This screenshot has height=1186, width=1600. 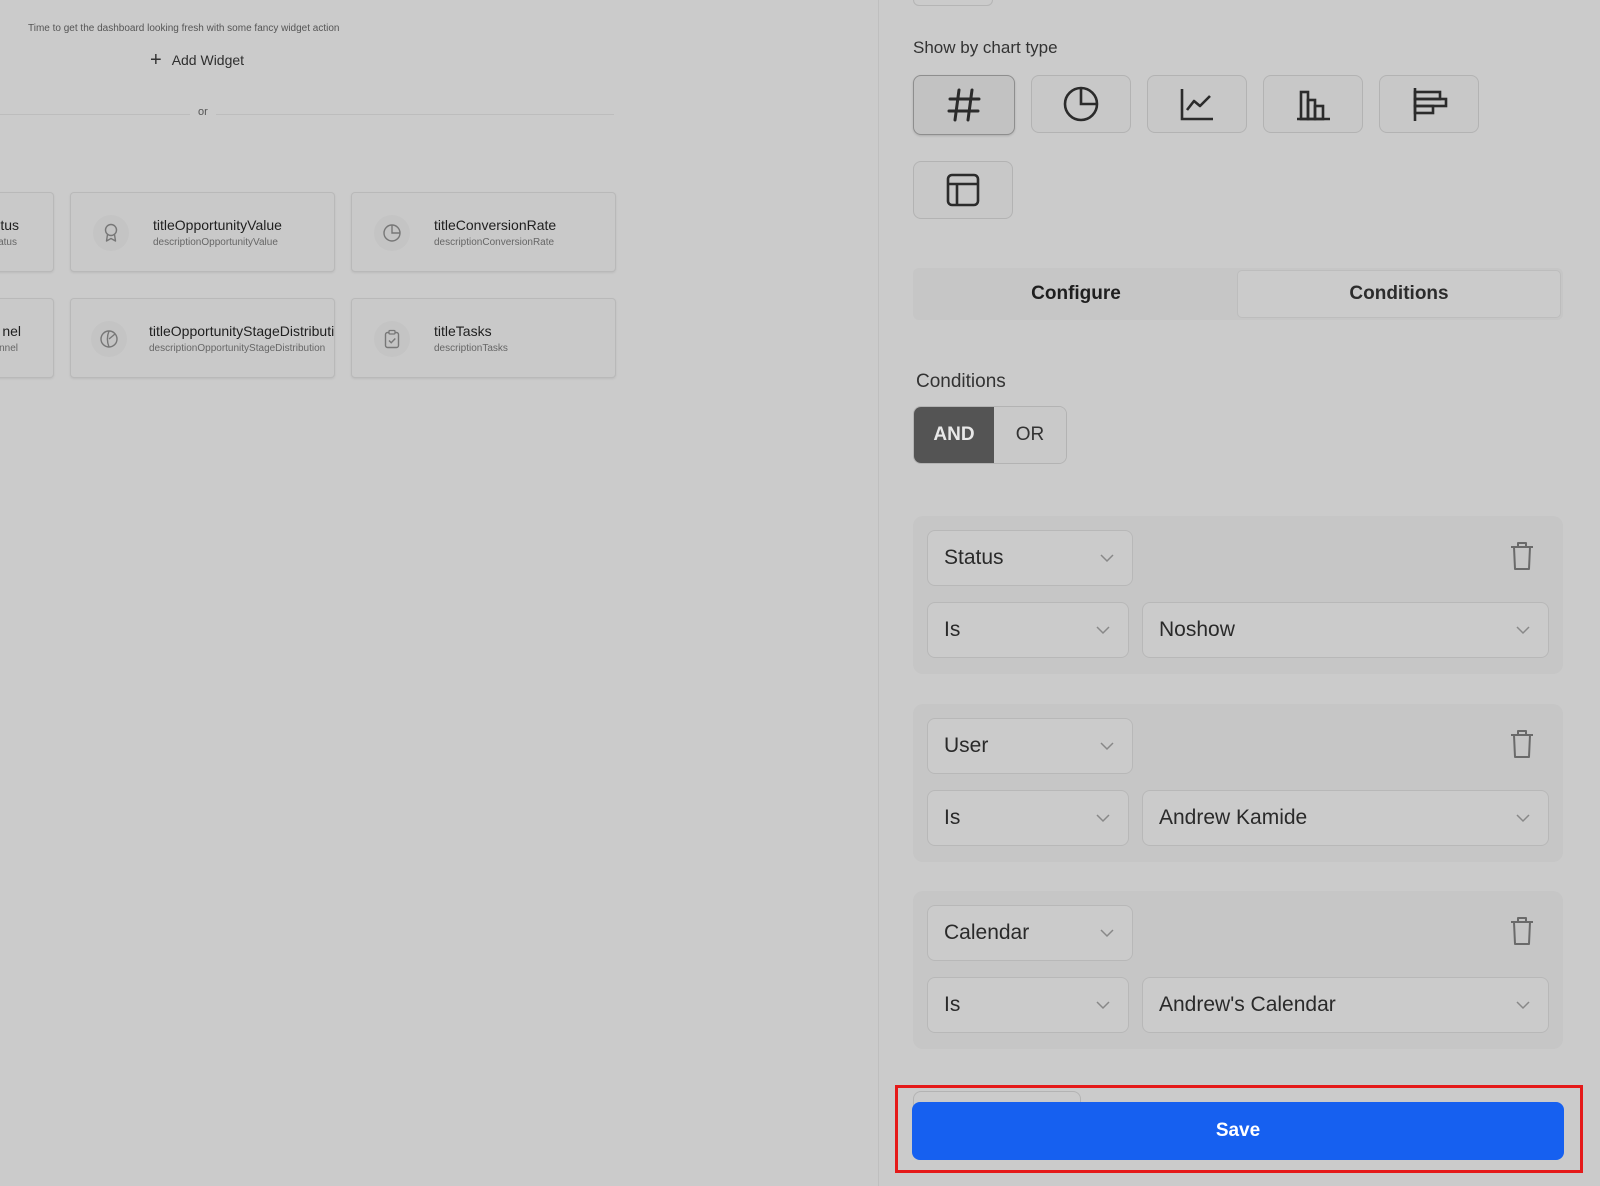 I want to click on logic-toggle: AND OR, so click(x=990, y=435).